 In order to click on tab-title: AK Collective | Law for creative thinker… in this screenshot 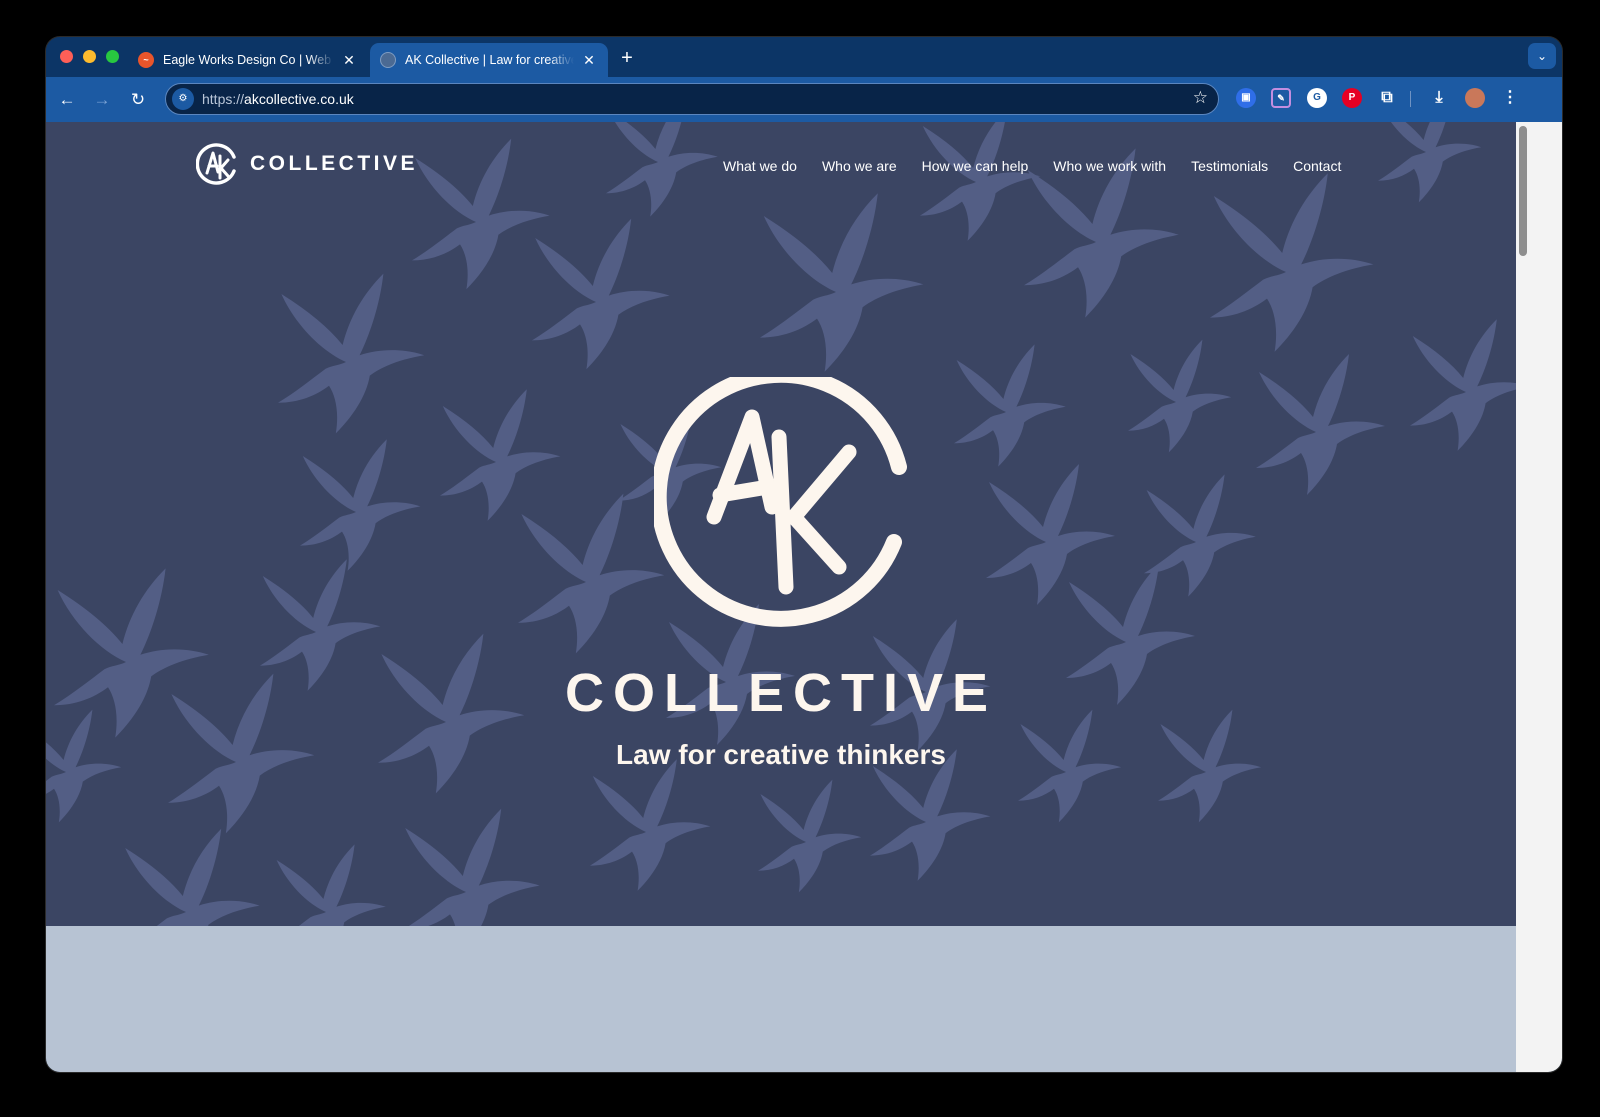, I will do `click(489, 60)`.